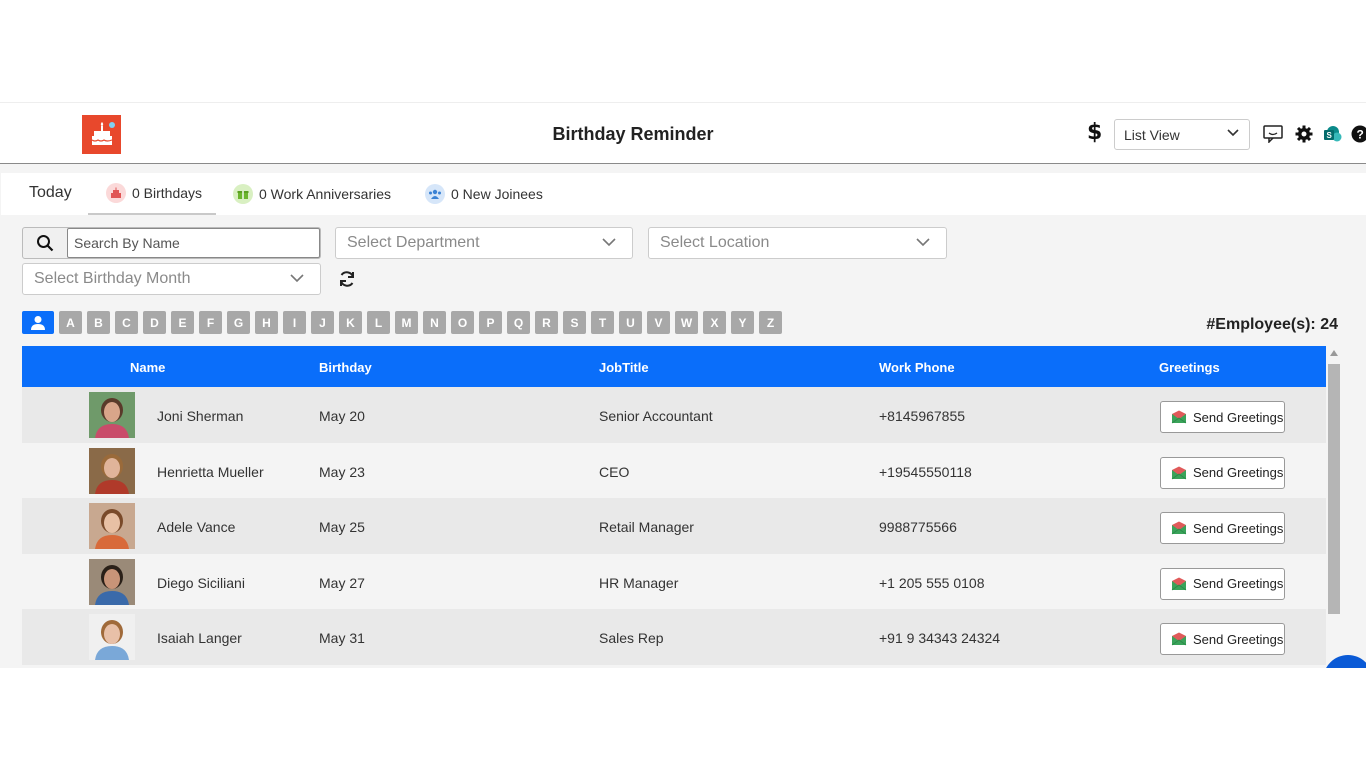 The width and height of the screenshot is (1366, 768). What do you see at coordinates (199, 638) in the screenshot?
I see `employee-name: Isaiah Langer` at bounding box center [199, 638].